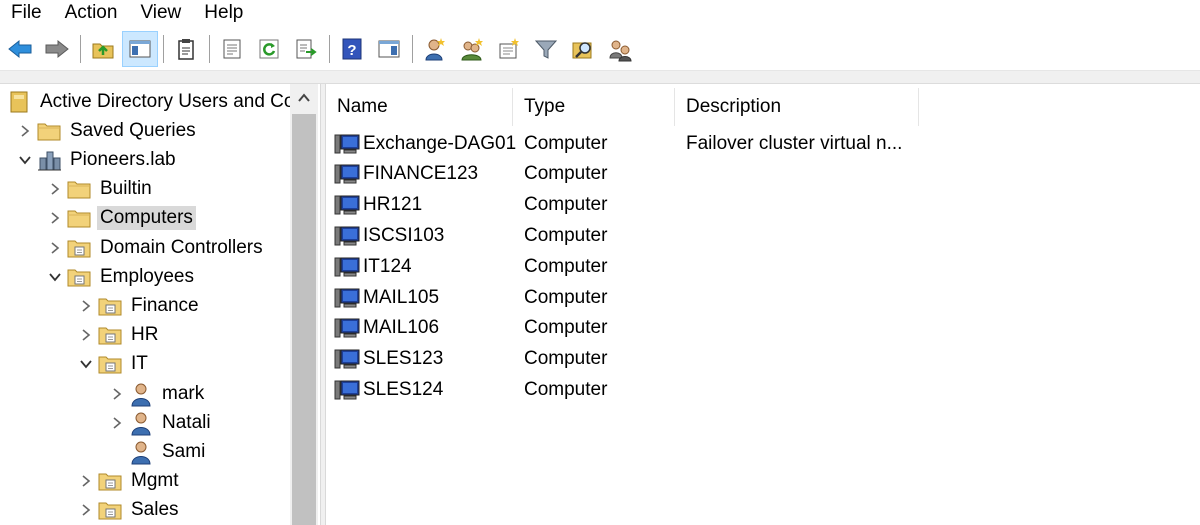  I want to click on menu-action: Action, so click(92, 12).